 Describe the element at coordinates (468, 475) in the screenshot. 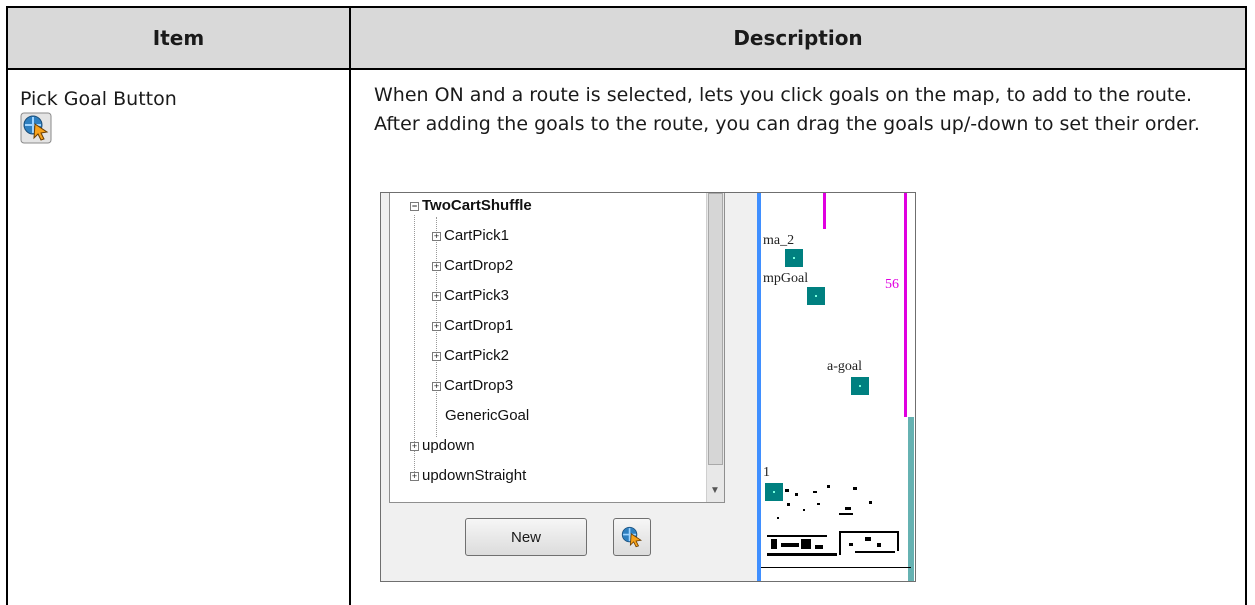

I see `tree-node: + updownStraight` at that location.